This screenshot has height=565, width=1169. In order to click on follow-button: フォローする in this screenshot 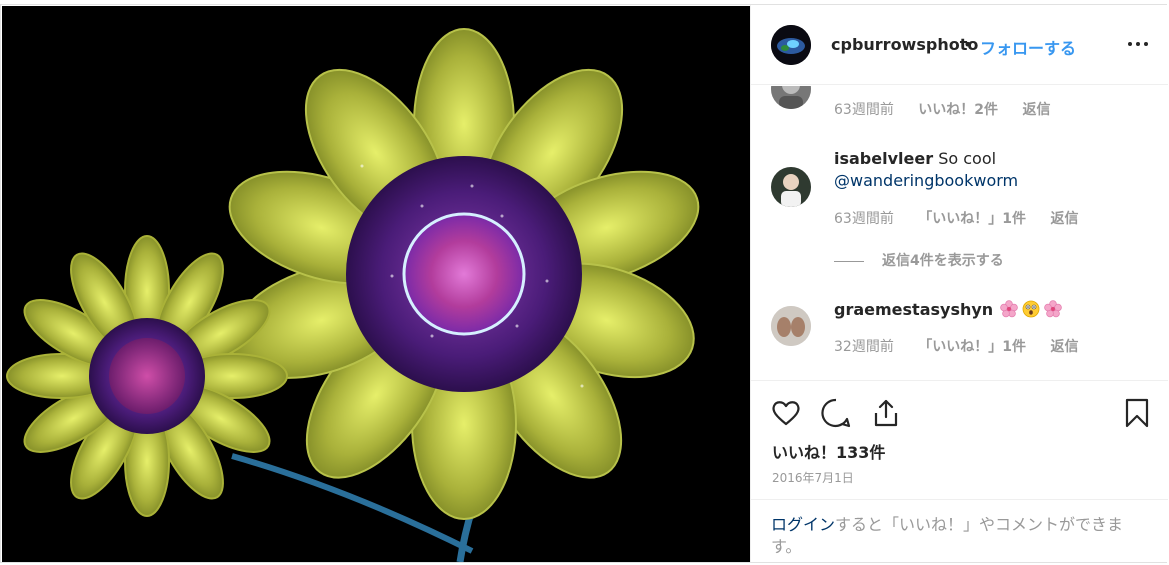, I will do `click(1028, 47)`.